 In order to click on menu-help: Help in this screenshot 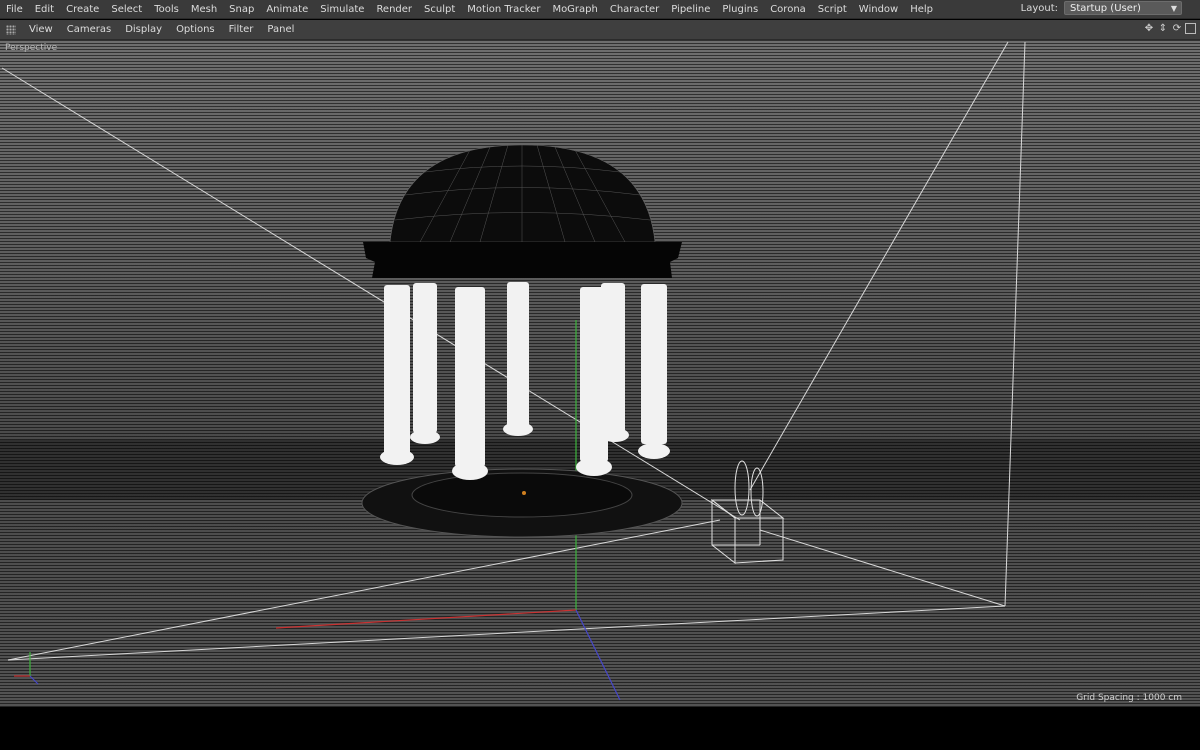, I will do `click(921, 9)`.